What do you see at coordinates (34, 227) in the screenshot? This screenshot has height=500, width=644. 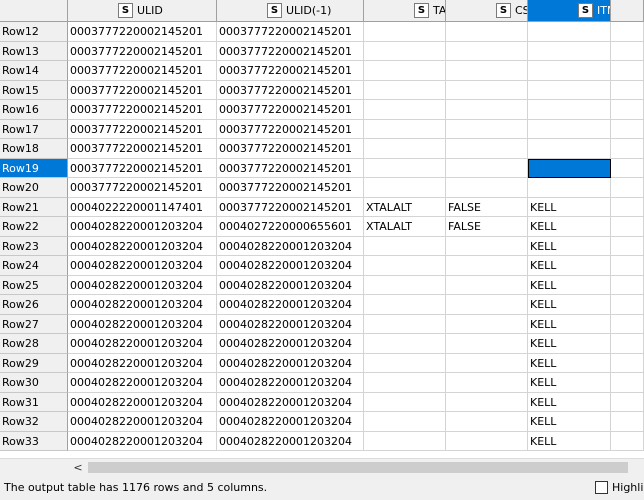 I see `row-header: Row22` at bounding box center [34, 227].